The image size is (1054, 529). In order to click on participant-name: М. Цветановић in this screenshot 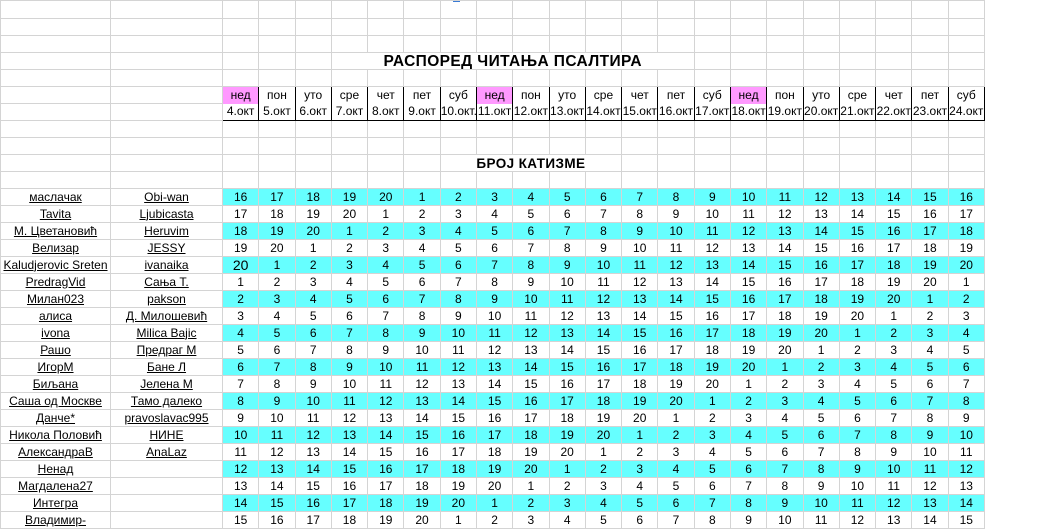, I will do `click(55, 231)`.